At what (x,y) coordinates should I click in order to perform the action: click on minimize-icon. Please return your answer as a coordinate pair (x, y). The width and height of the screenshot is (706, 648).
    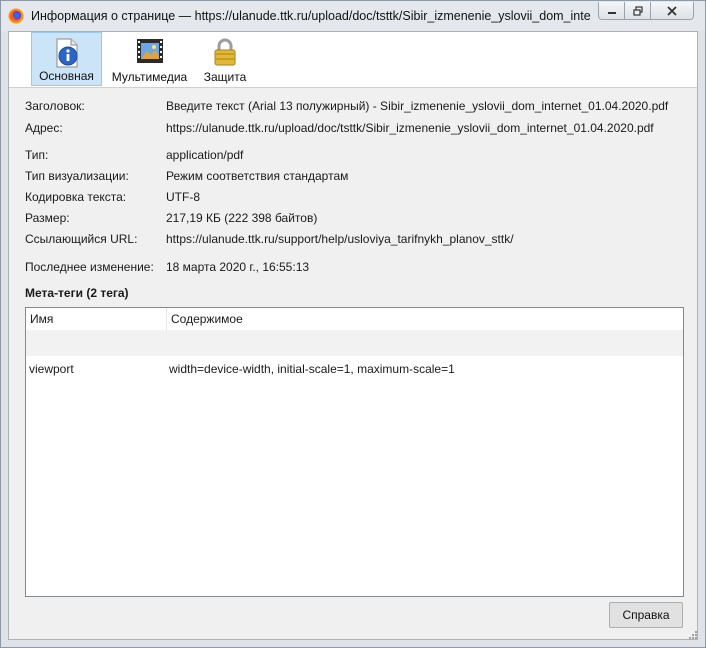
    Looking at the image, I should click on (611, 12).